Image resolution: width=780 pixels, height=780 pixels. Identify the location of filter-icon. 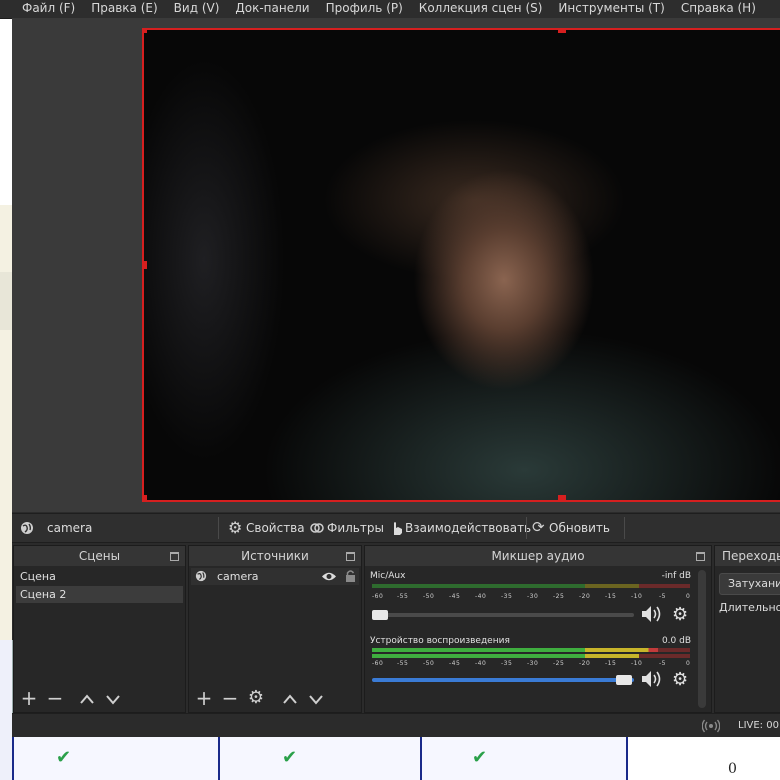
(317, 528).